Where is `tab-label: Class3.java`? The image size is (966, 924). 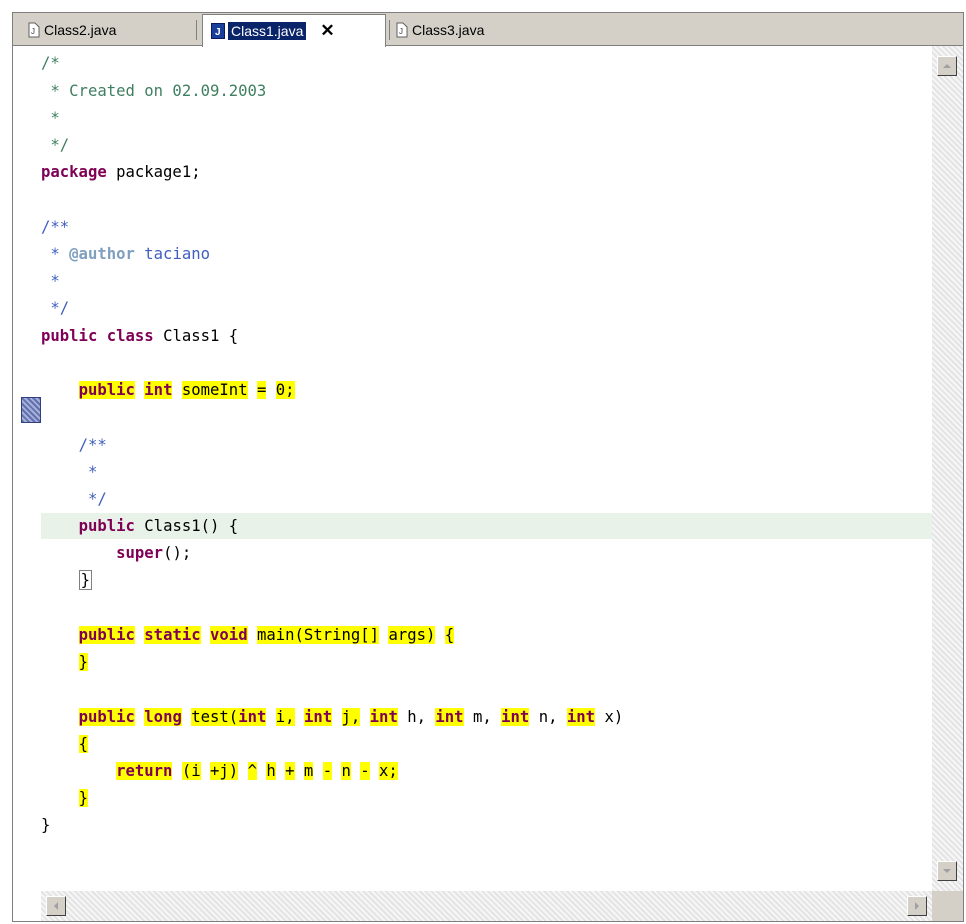 tab-label: Class3.java is located at coordinates (448, 29).